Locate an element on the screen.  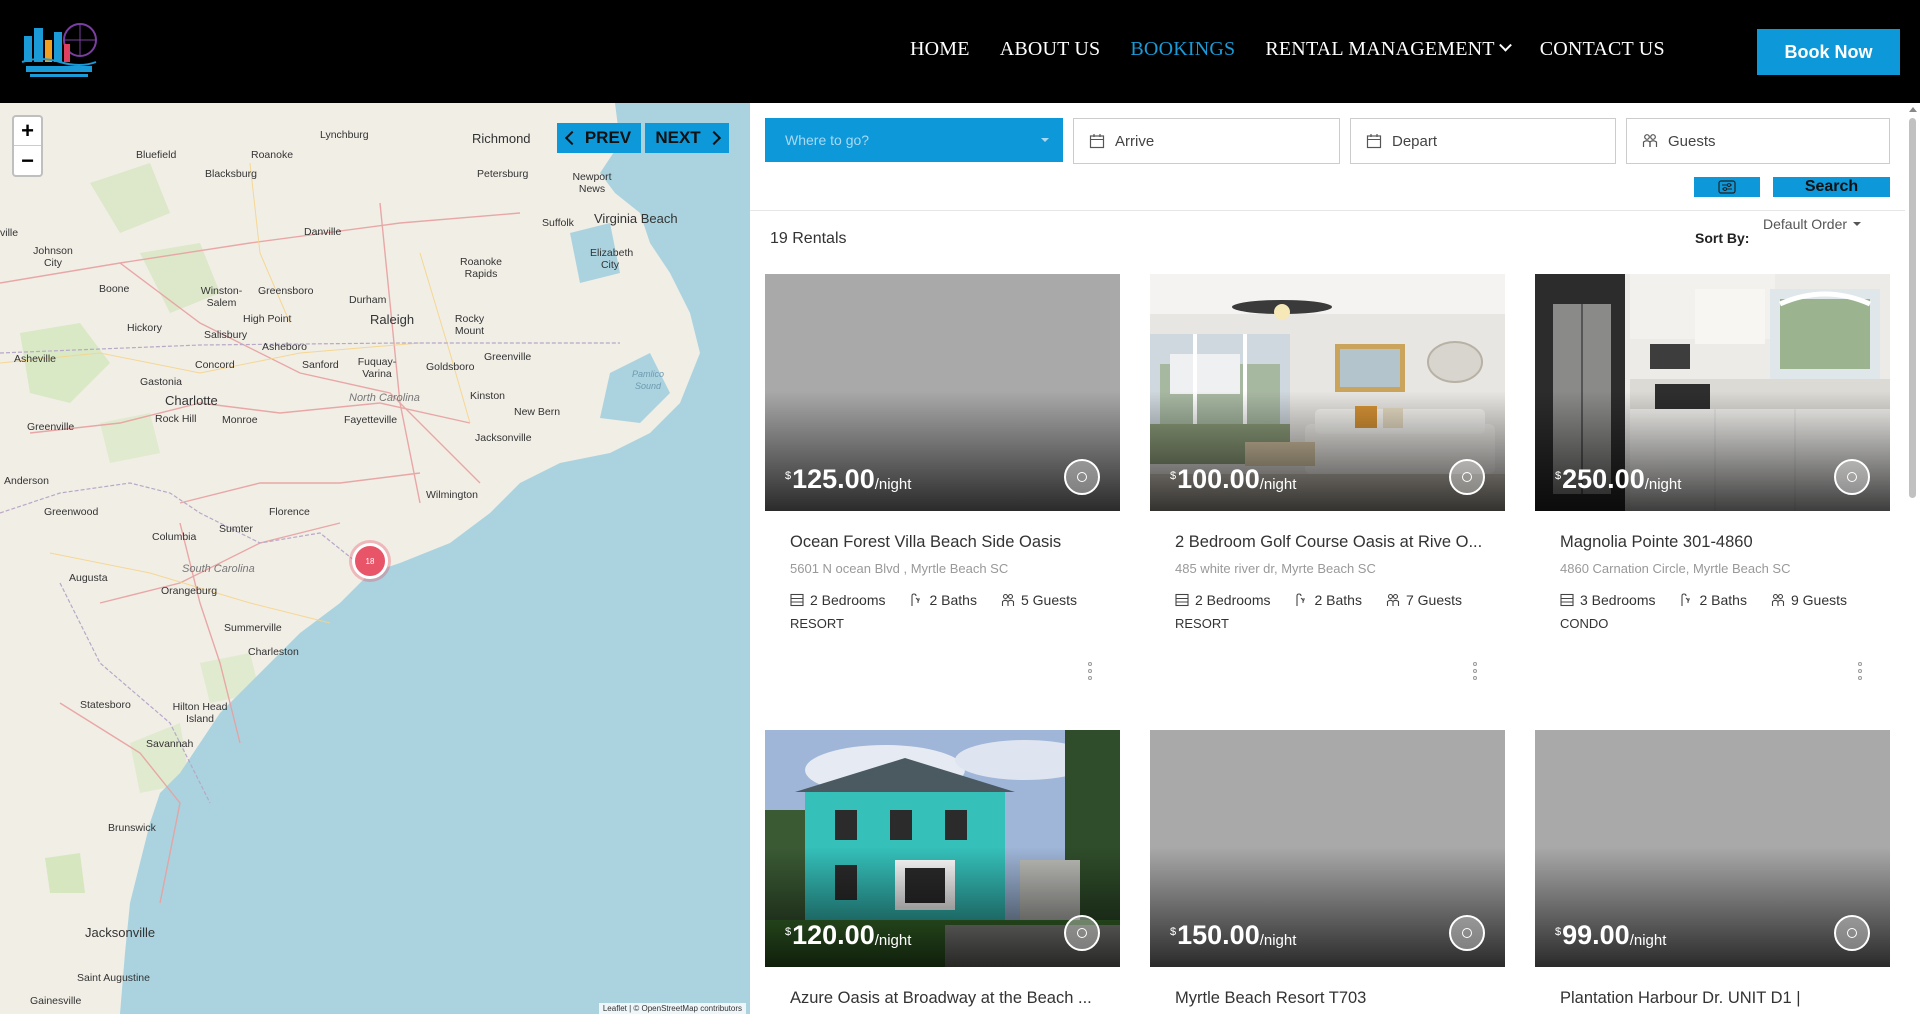
map-label-charleston: Charleston is located at coordinates (273, 652).